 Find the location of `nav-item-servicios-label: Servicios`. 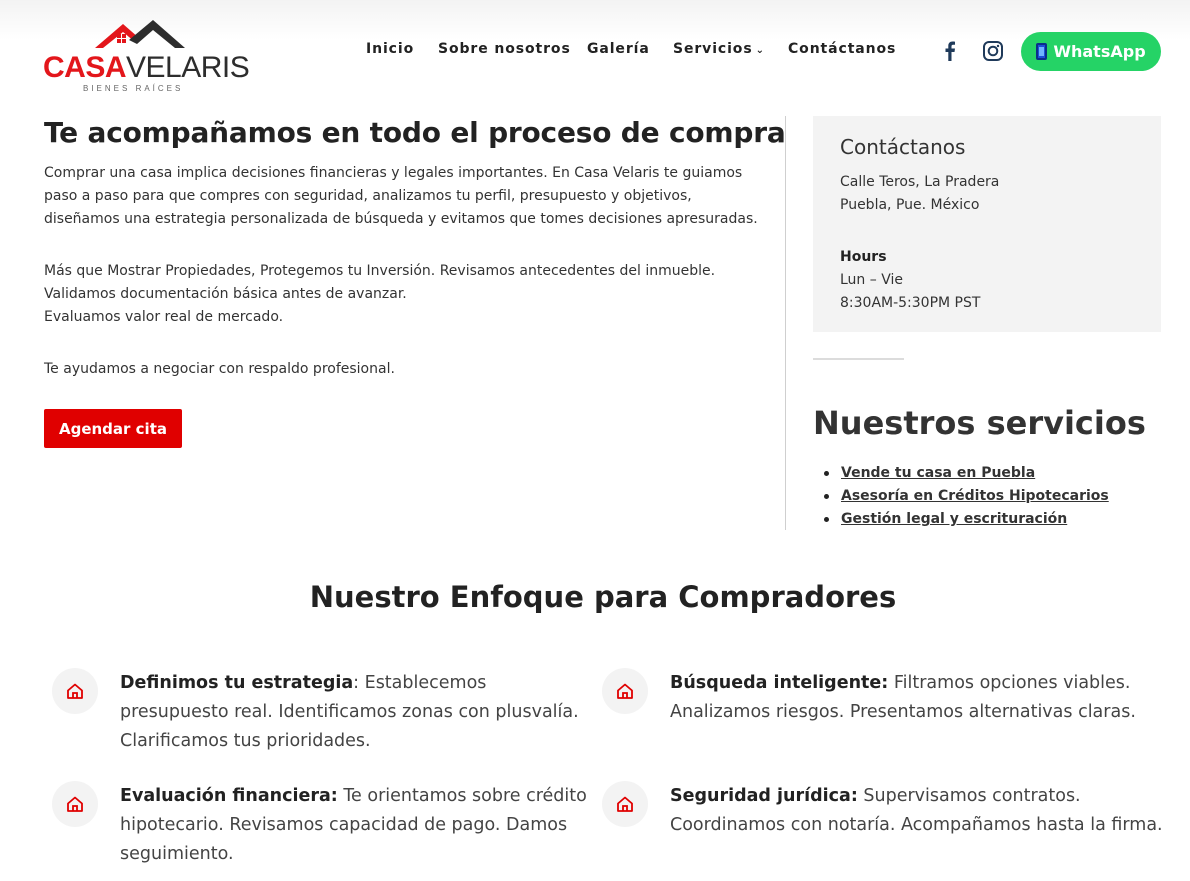

nav-item-servicios-label: Servicios is located at coordinates (713, 49).